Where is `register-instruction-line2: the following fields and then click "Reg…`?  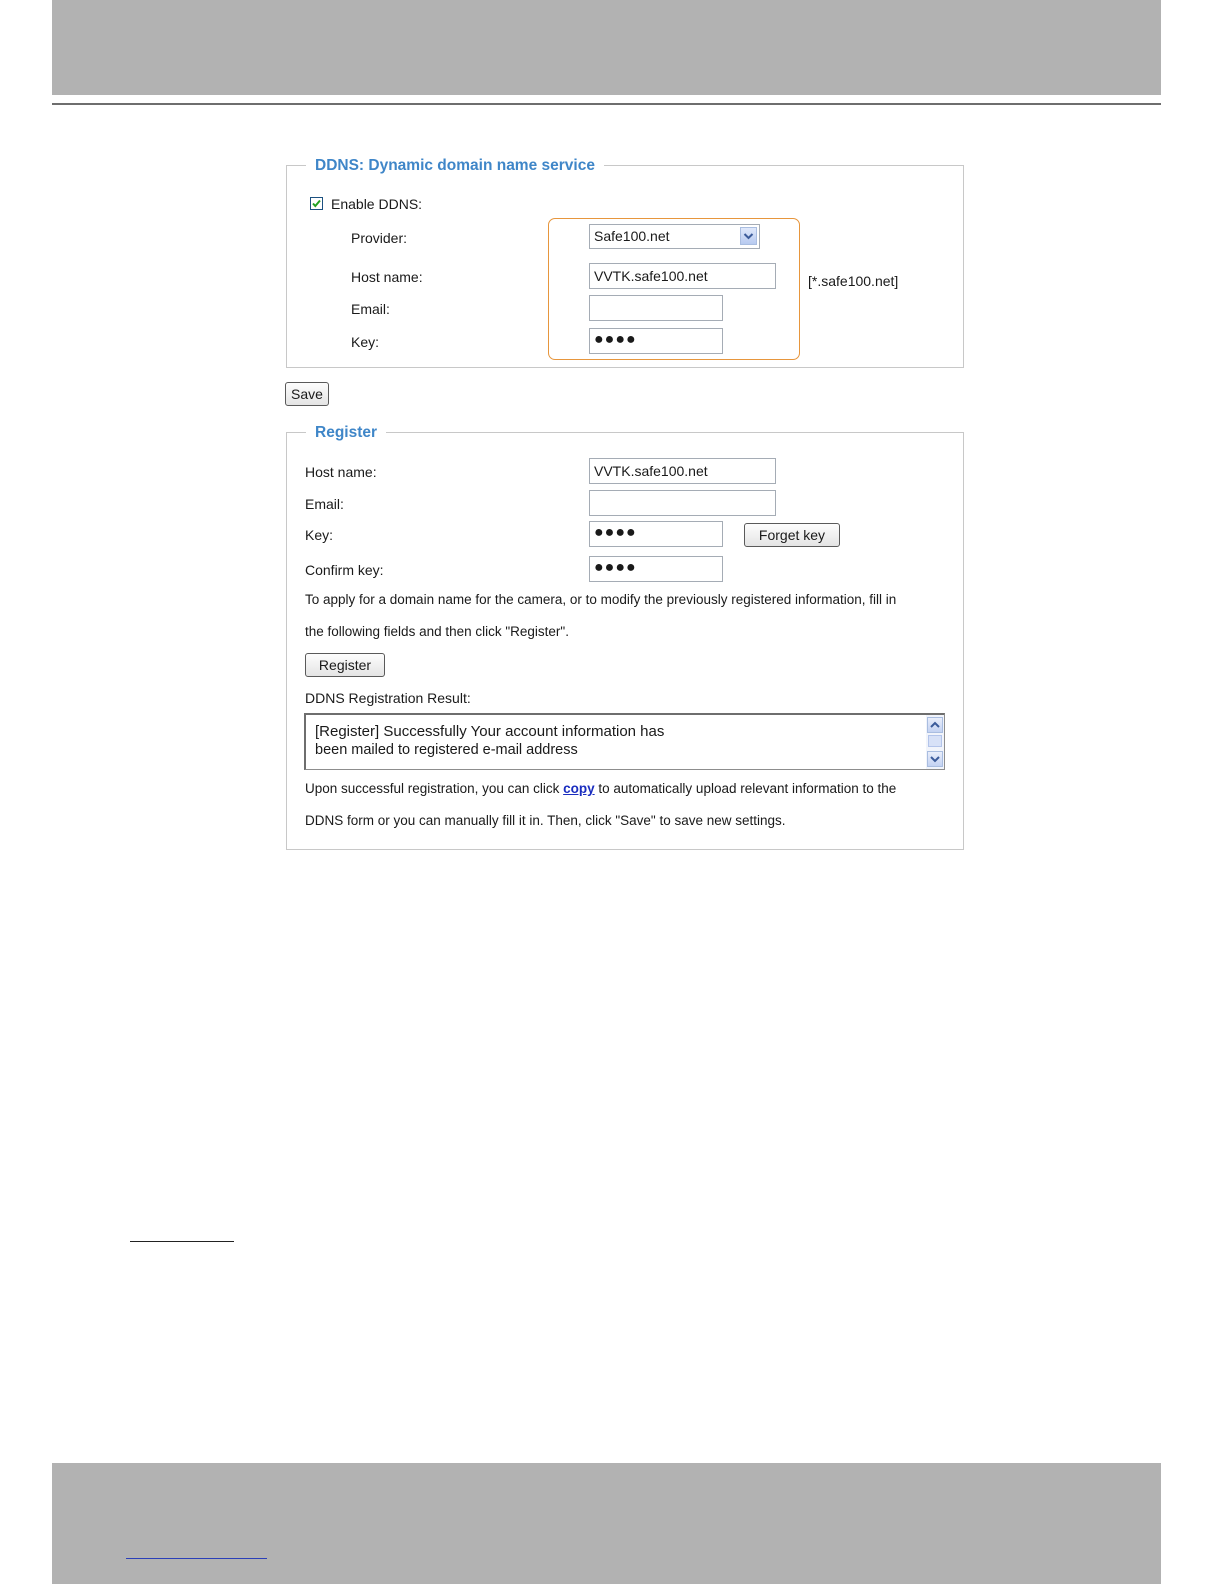
register-instruction-line2: the following fields and then click "Reg… is located at coordinates (437, 631).